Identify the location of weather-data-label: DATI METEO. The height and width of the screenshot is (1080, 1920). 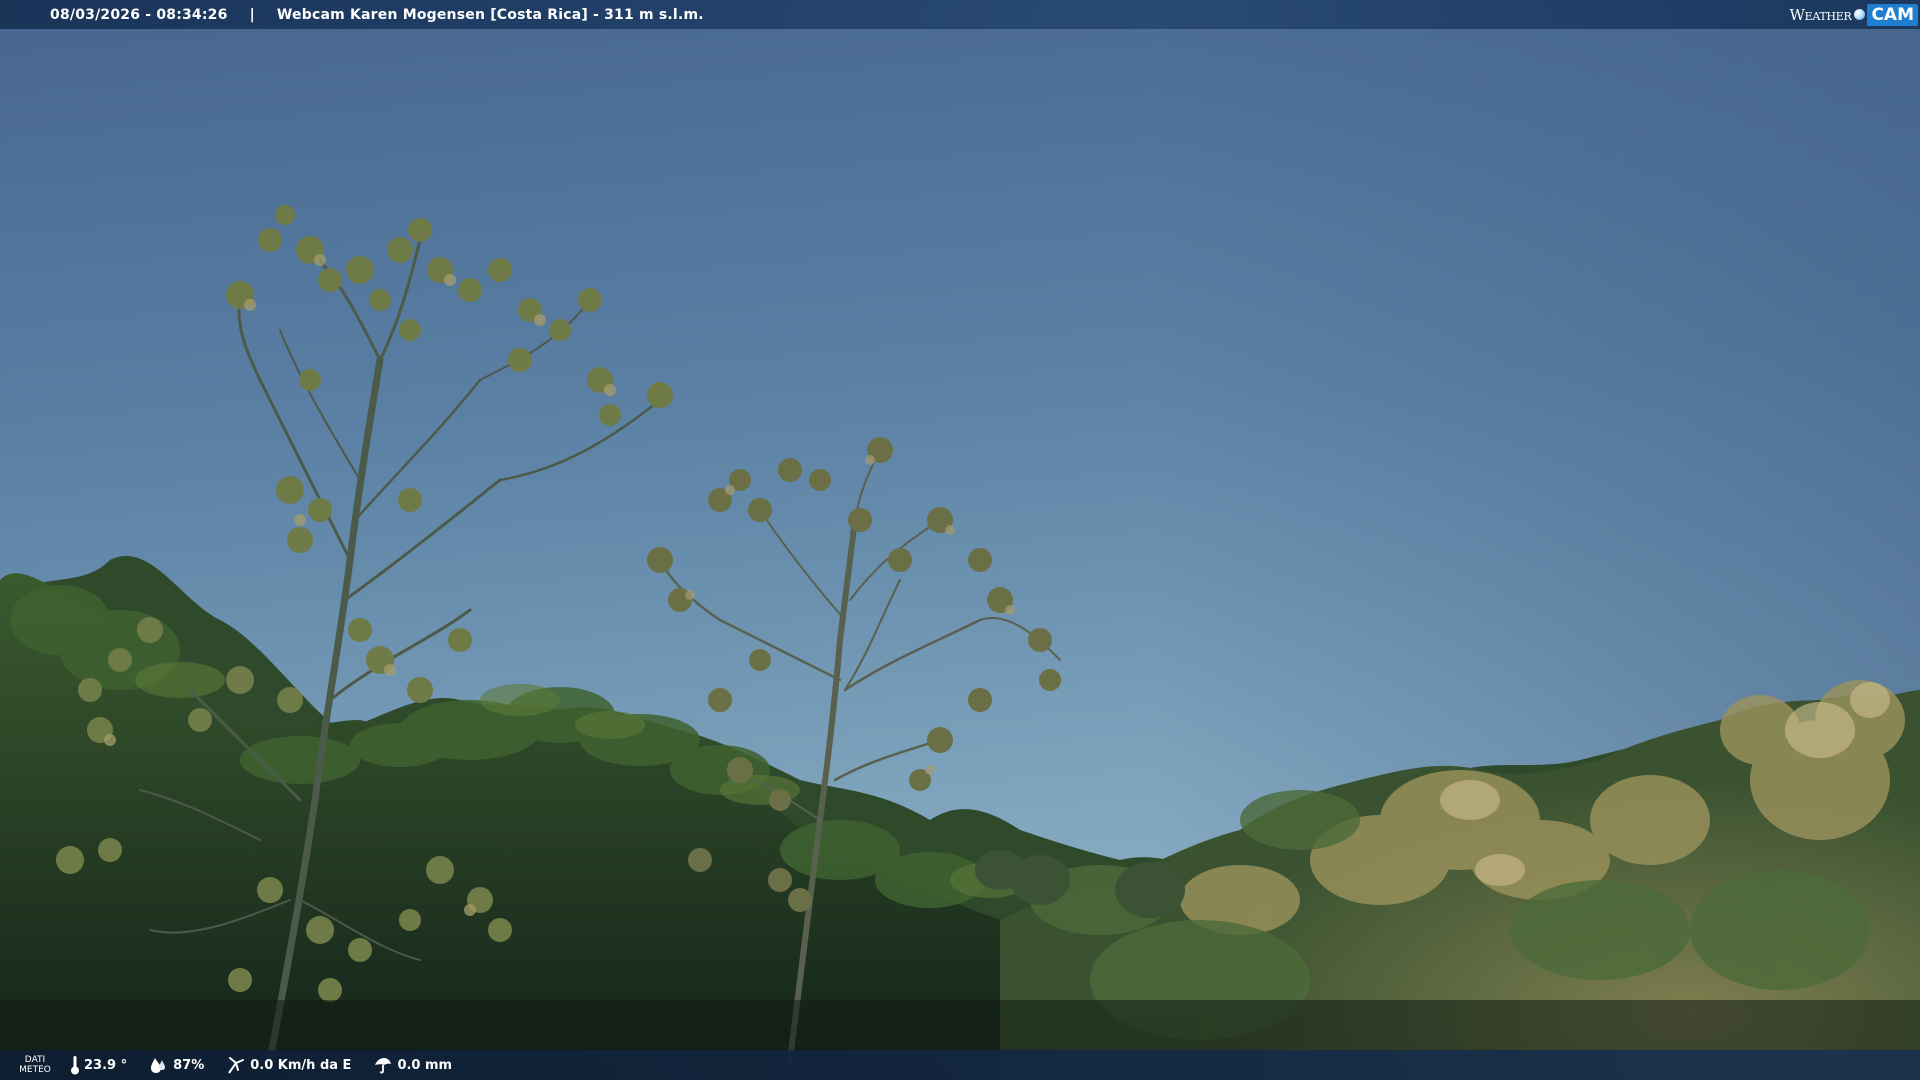
(35, 1065).